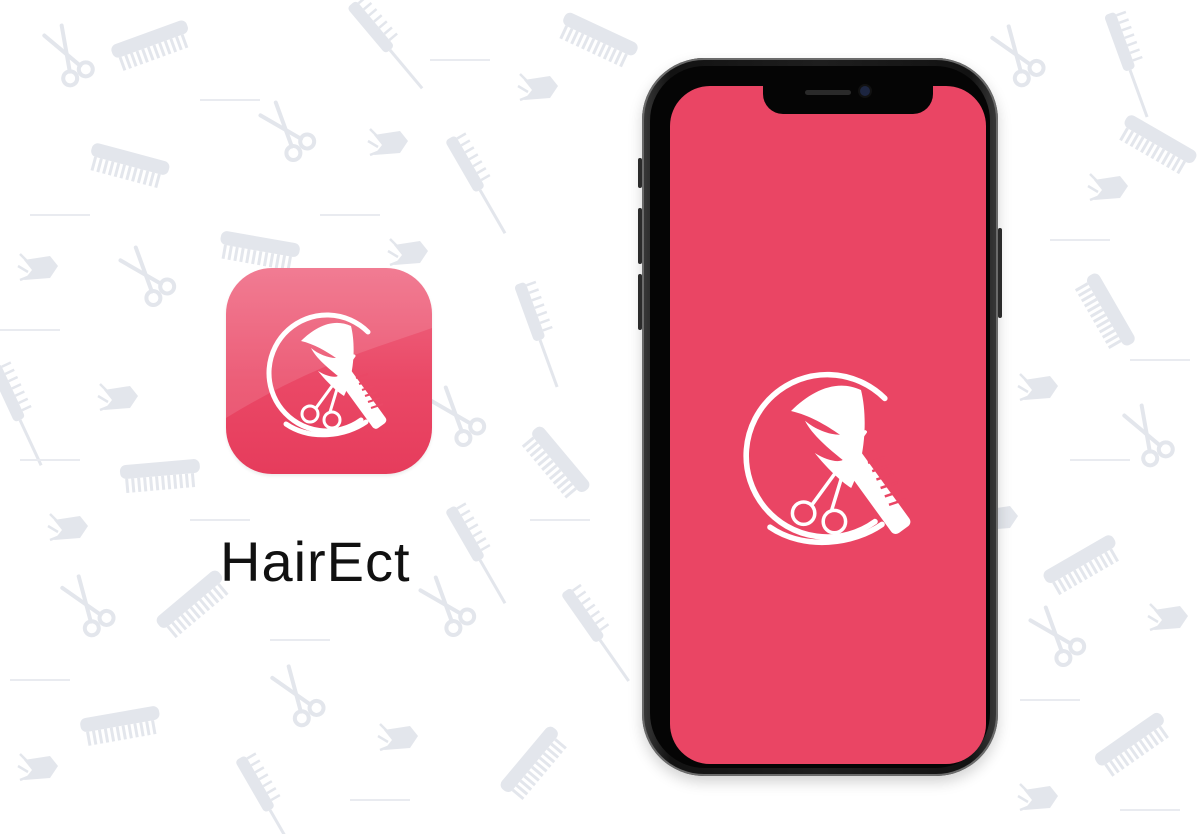 Image resolution: width=1200 pixels, height=834 pixels. I want to click on app-name: HairEct, so click(315, 561).